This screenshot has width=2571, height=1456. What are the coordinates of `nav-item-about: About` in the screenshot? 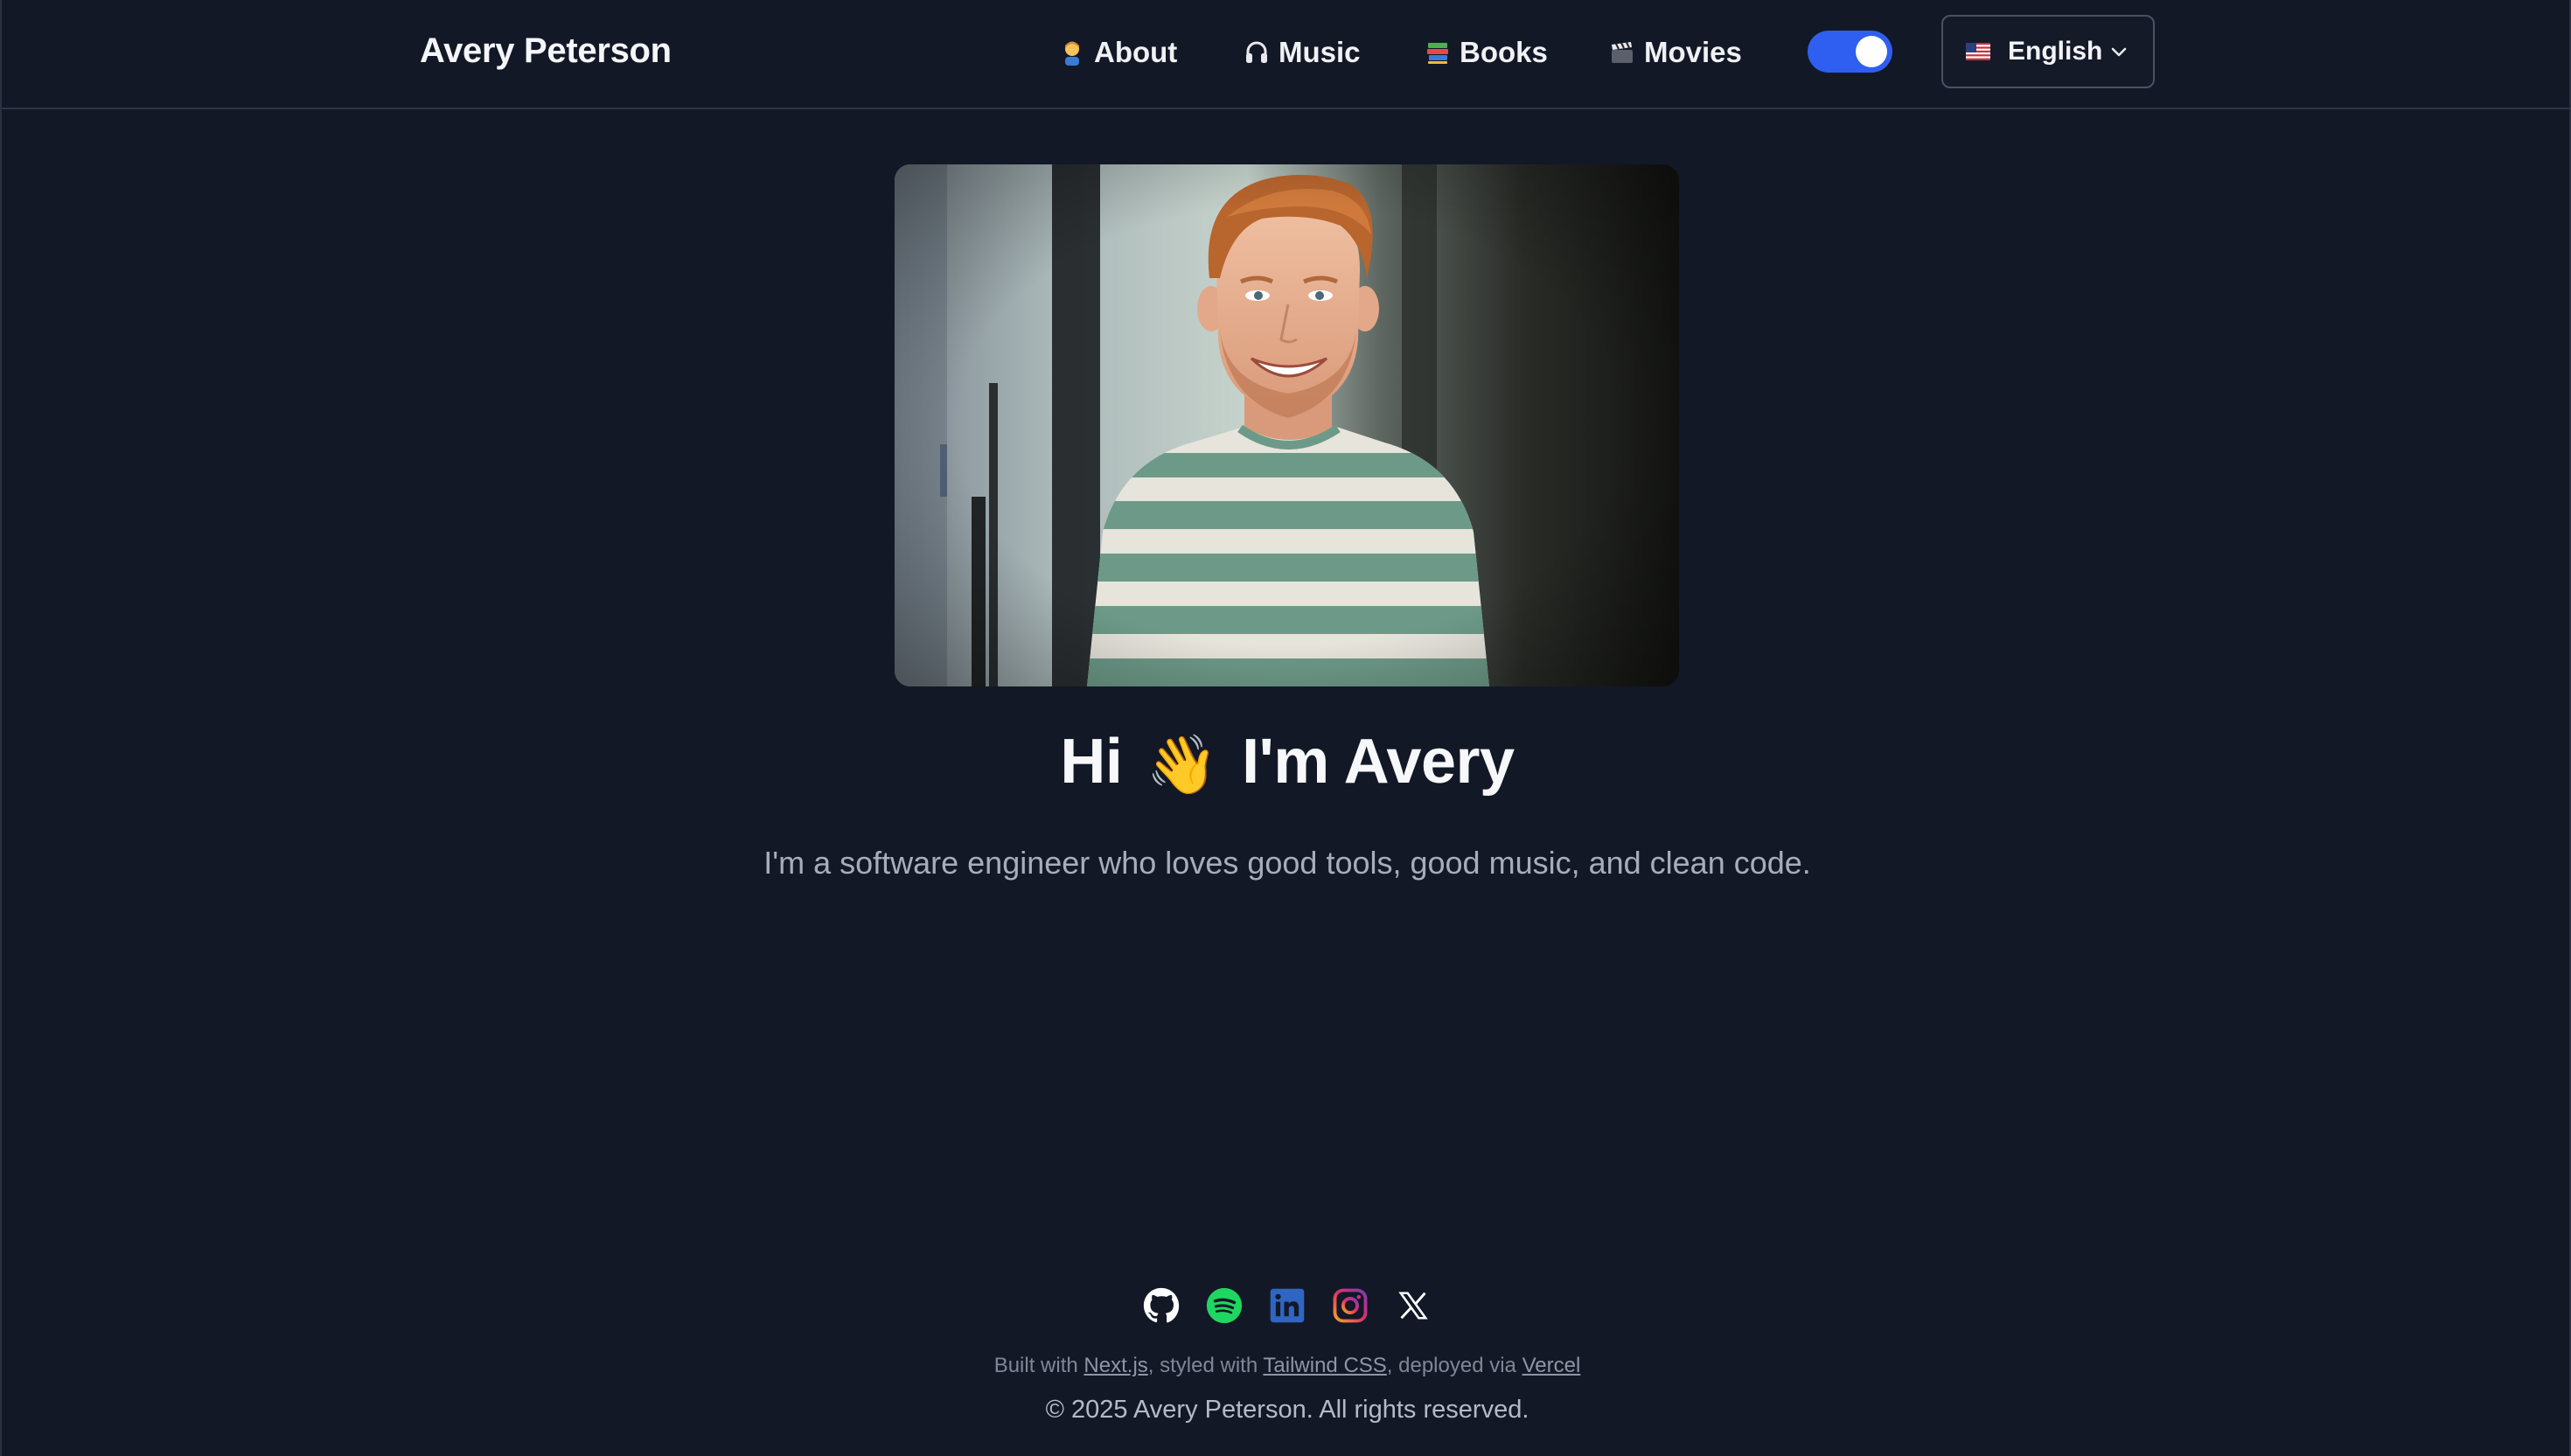 It's located at (1118, 52).